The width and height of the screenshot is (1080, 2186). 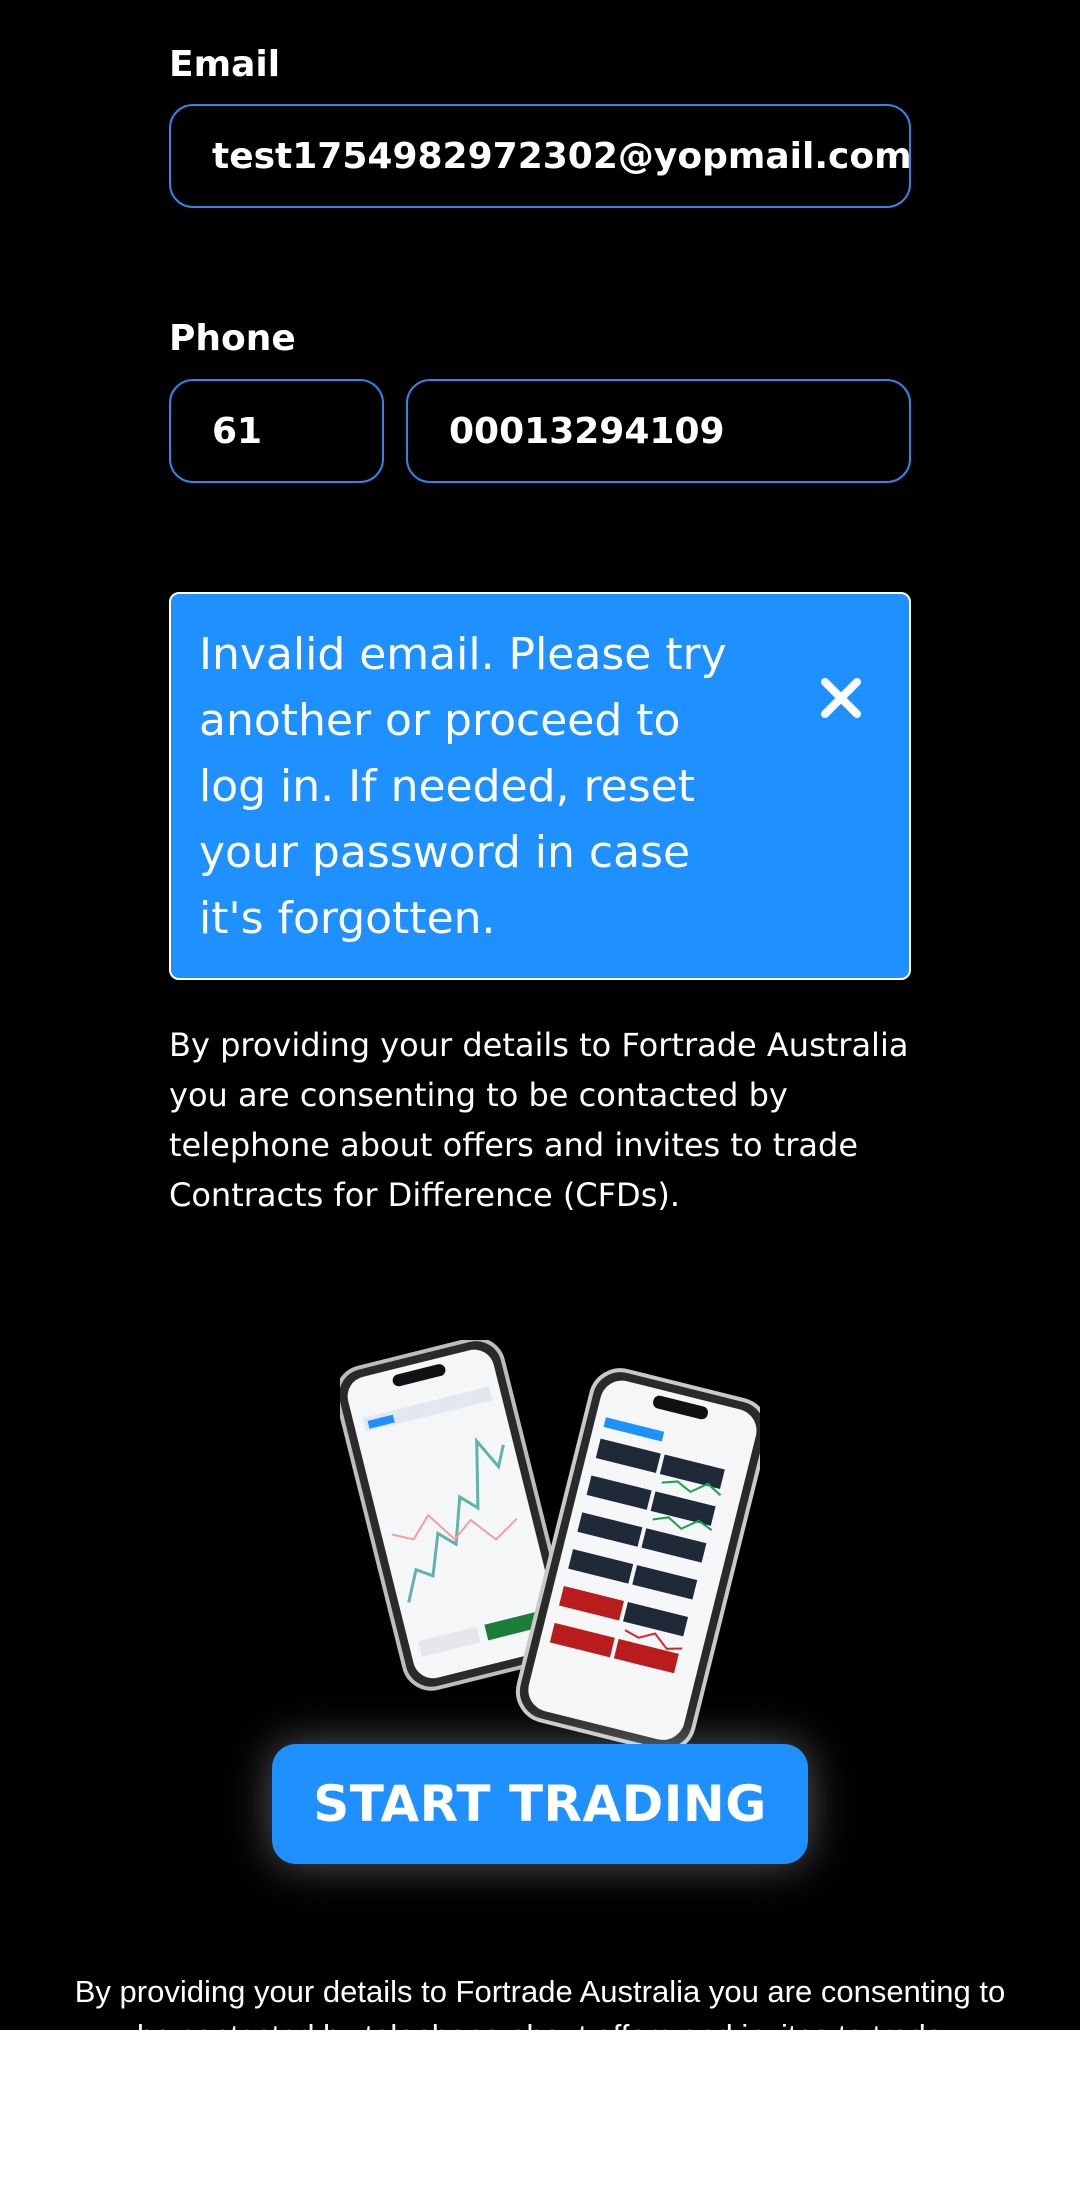 I want to click on phone-label: Phone, so click(x=232, y=338).